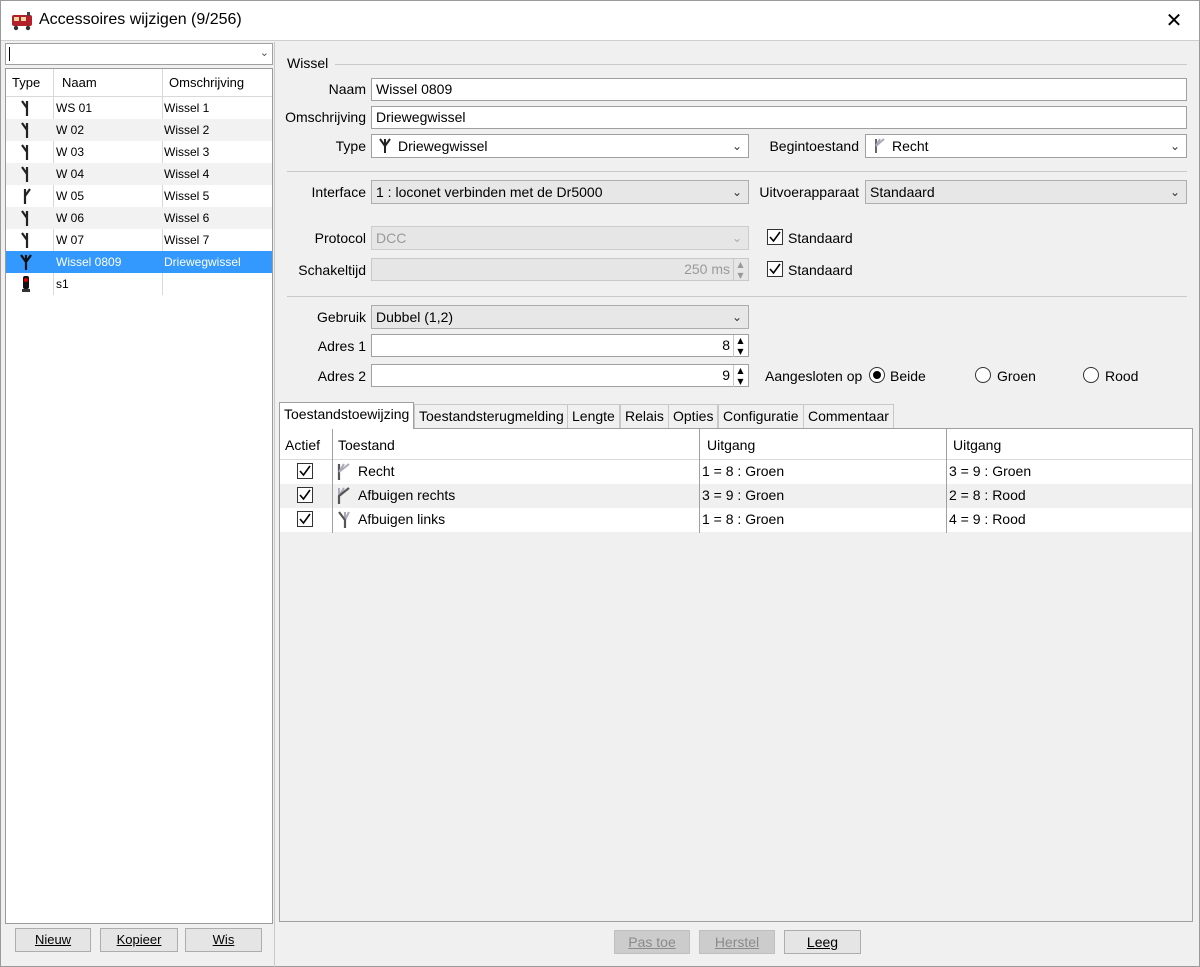  Describe the element at coordinates (202, 262) in the screenshot. I see `row-omschrijving: Driewegwissel` at that location.